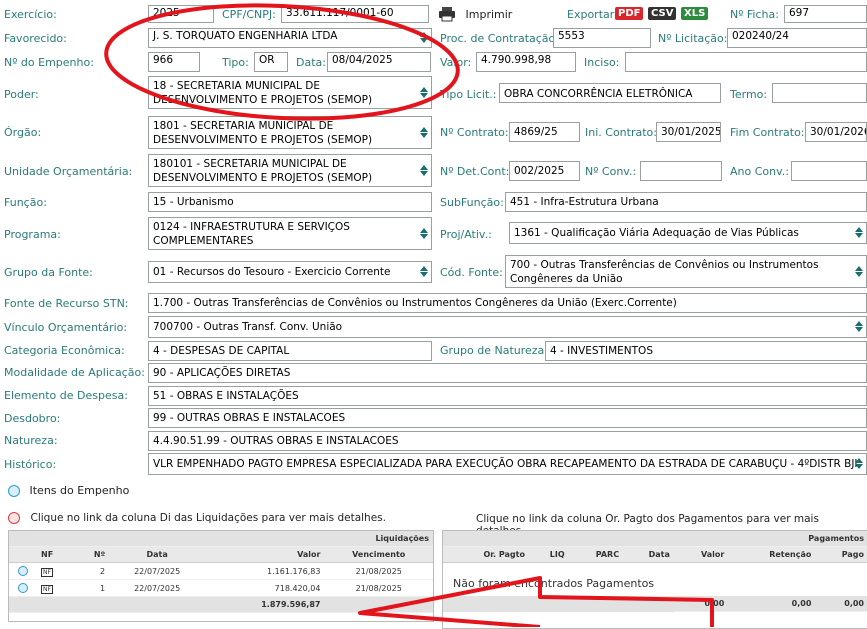 Image resolution: width=867 pixels, height=629 pixels. Describe the element at coordinates (544, 132) in the screenshot. I see `contrato-field: 4869/25` at that location.